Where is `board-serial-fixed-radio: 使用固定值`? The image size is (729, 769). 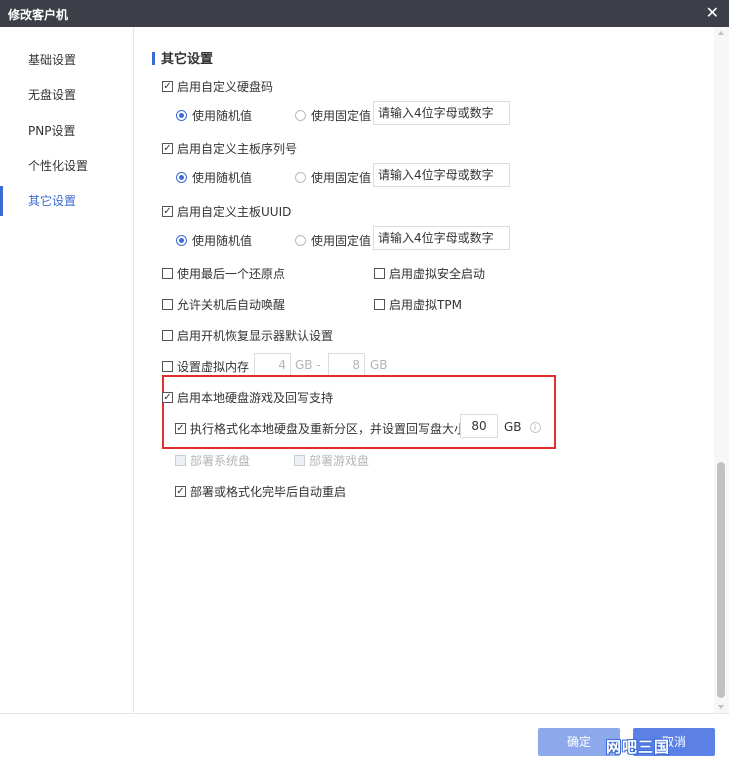 board-serial-fixed-radio: 使用固定值 is located at coordinates (333, 177).